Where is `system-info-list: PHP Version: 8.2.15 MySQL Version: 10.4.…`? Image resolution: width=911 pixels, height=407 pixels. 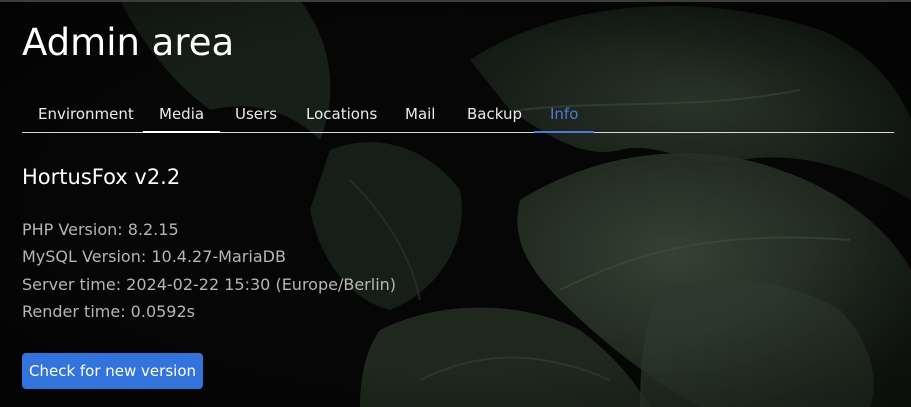 system-info-list: PHP Version: 8.2.15 MySQL Version: 10.4.… is located at coordinates (209, 271).